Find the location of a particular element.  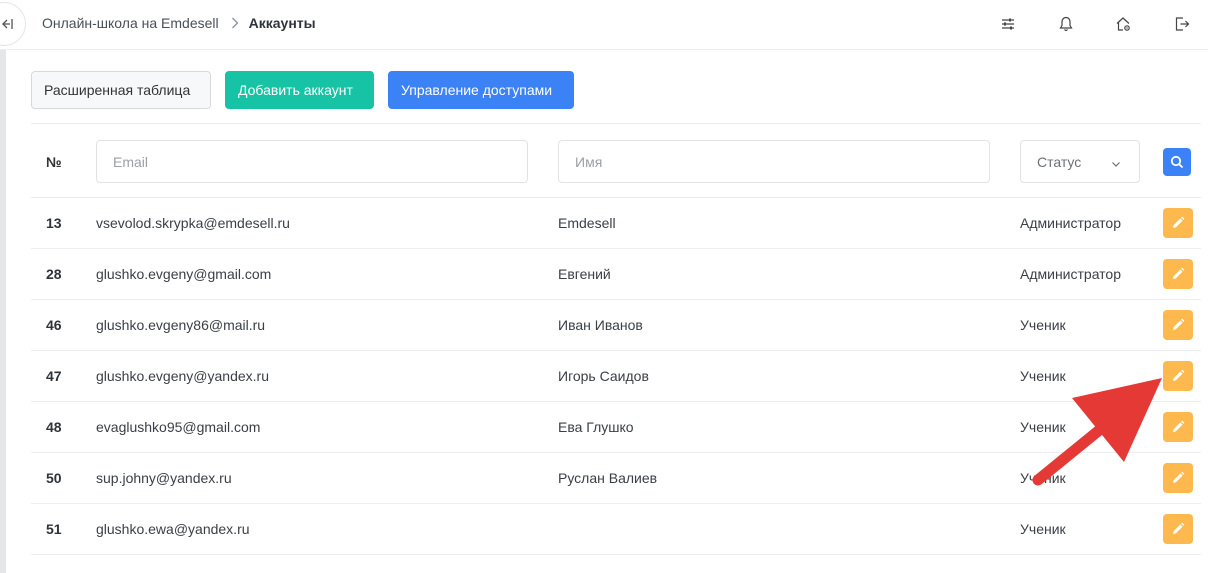

row-email: glushko.evgeny@yandex.ru is located at coordinates (182, 376).